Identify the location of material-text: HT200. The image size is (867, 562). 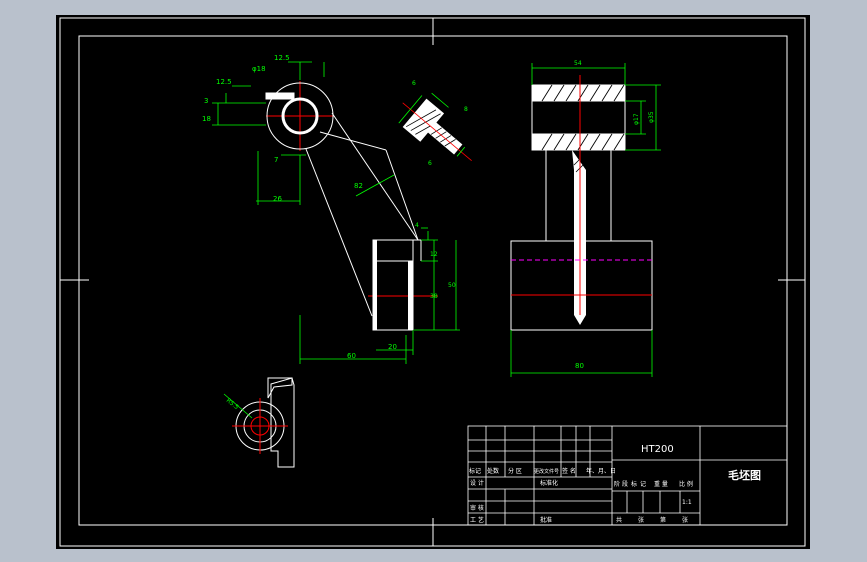
(657, 449).